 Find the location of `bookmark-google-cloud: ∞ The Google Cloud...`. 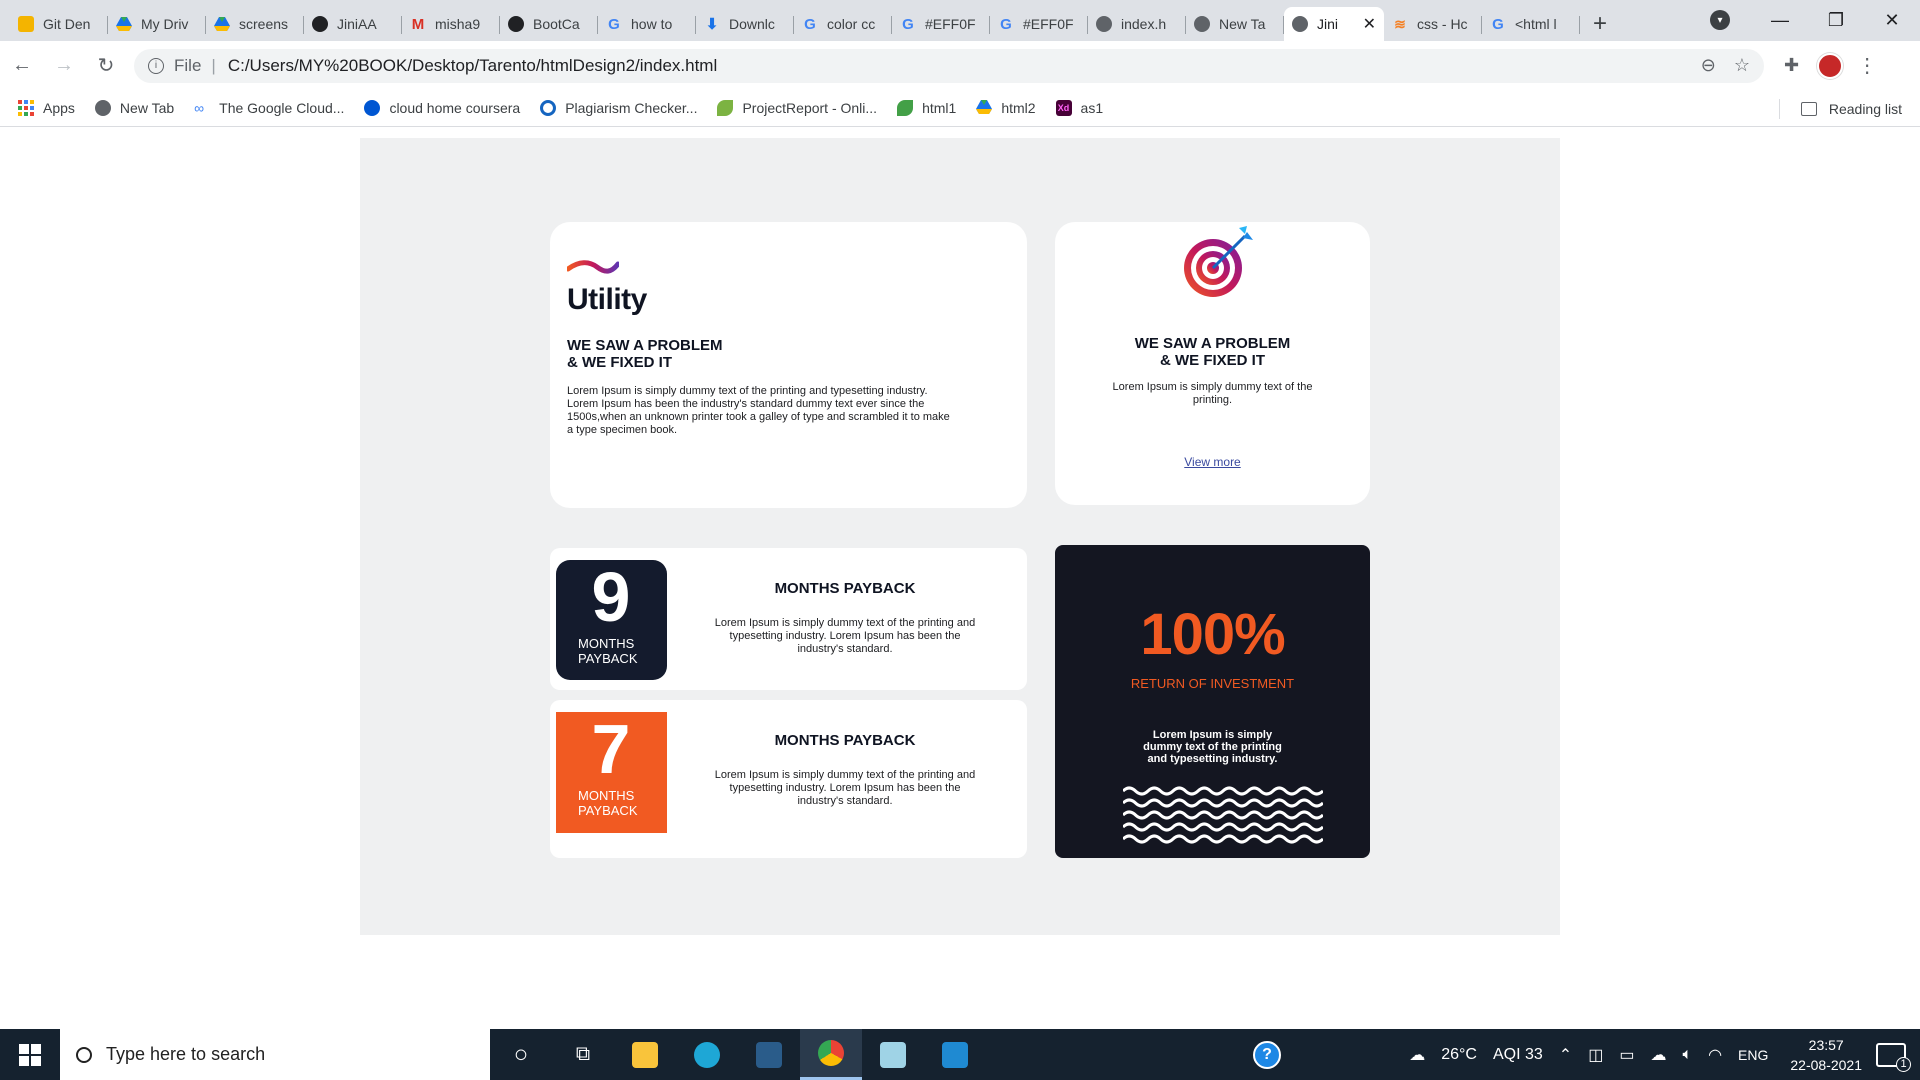

bookmark-google-cloud: ∞ The Google Cloud... is located at coordinates (269, 108).